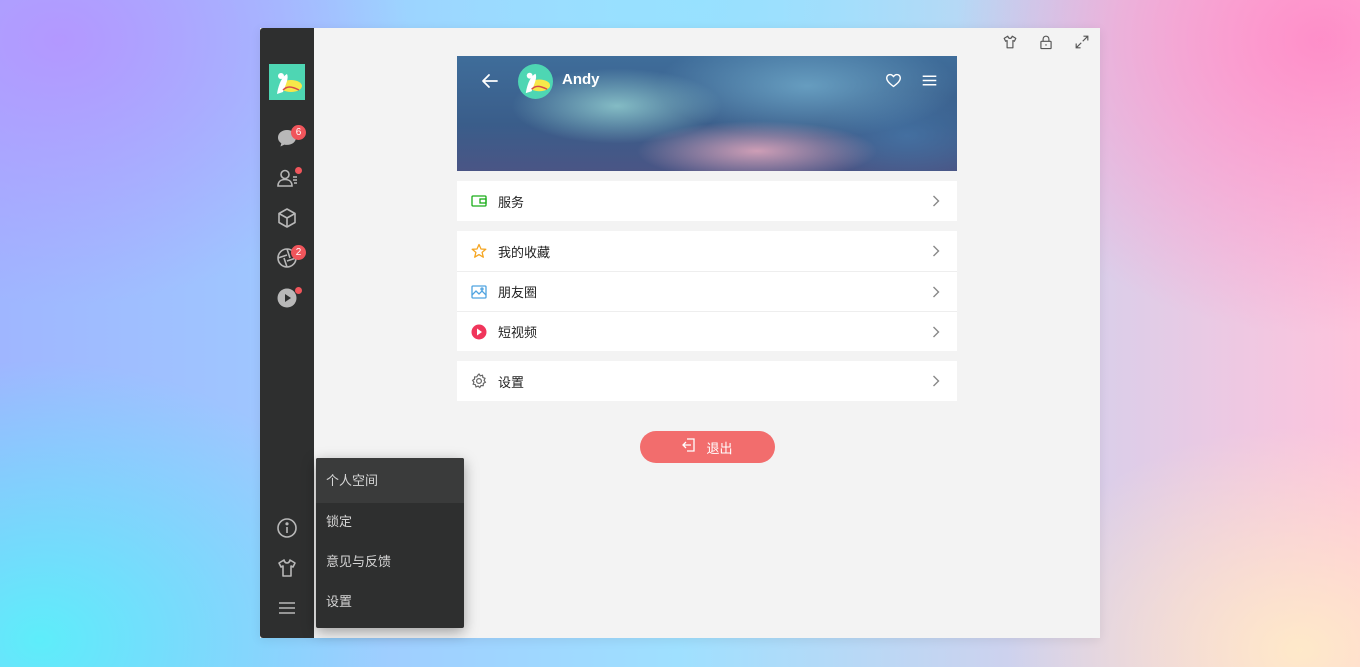 The image size is (1360, 667). What do you see at coordinates (581, 79) in the screenshot?
I see `profile-name: Andy` at bounding box center [581, 79].